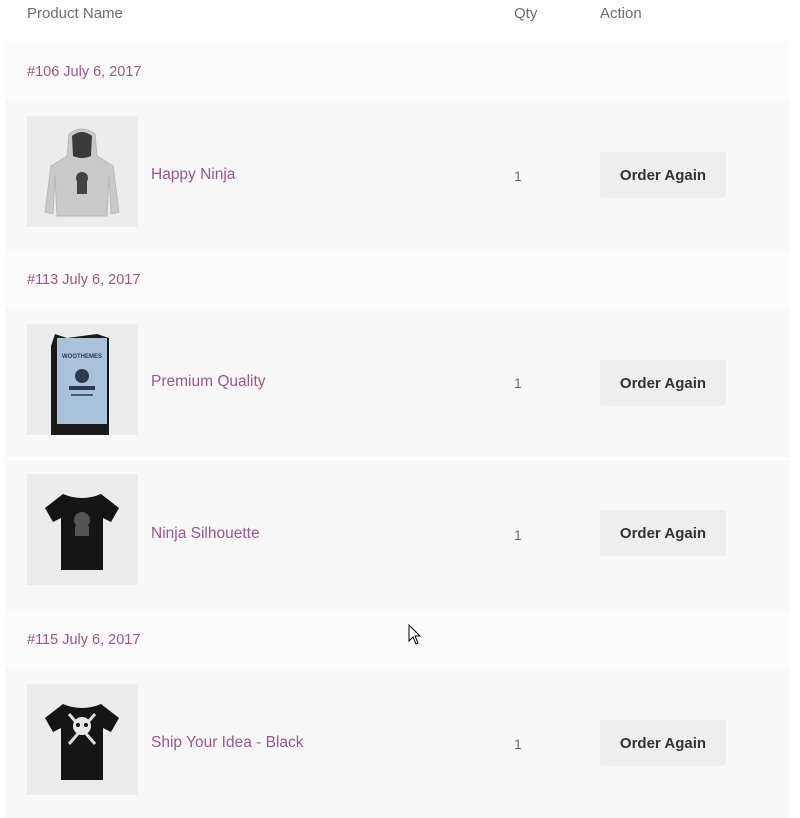 This screenshot has width=800, height=818. What do you see at coordinates (205, 534) in the screenshot?
I see `product-name-link: Ninja Silhouette` at bounding box center [205, 534].